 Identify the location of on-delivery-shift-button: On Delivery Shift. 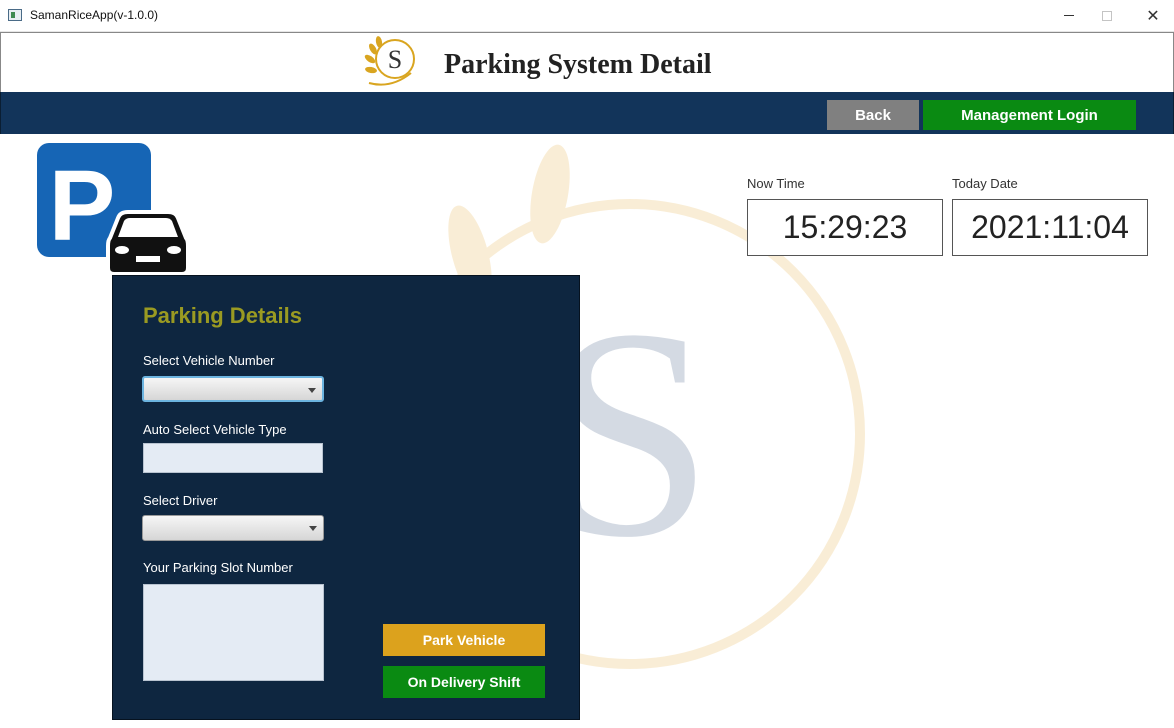
(464, 682).